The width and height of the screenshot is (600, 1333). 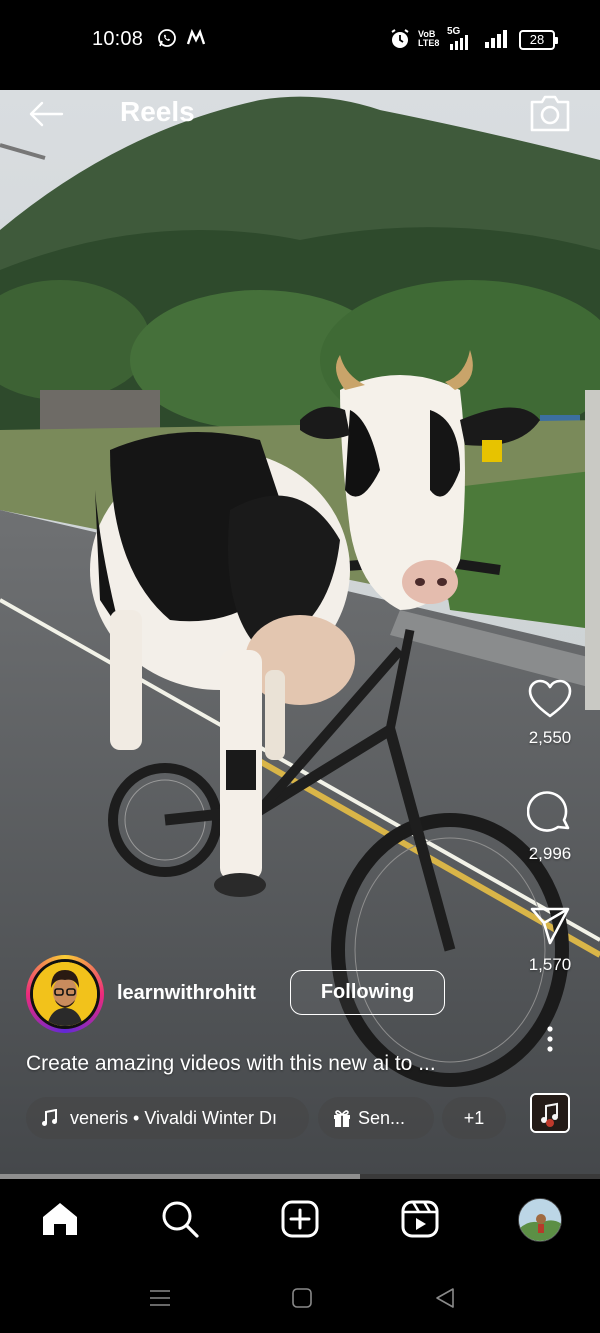 I want to click on reels-header: Reels, so click(x=300, y=115).